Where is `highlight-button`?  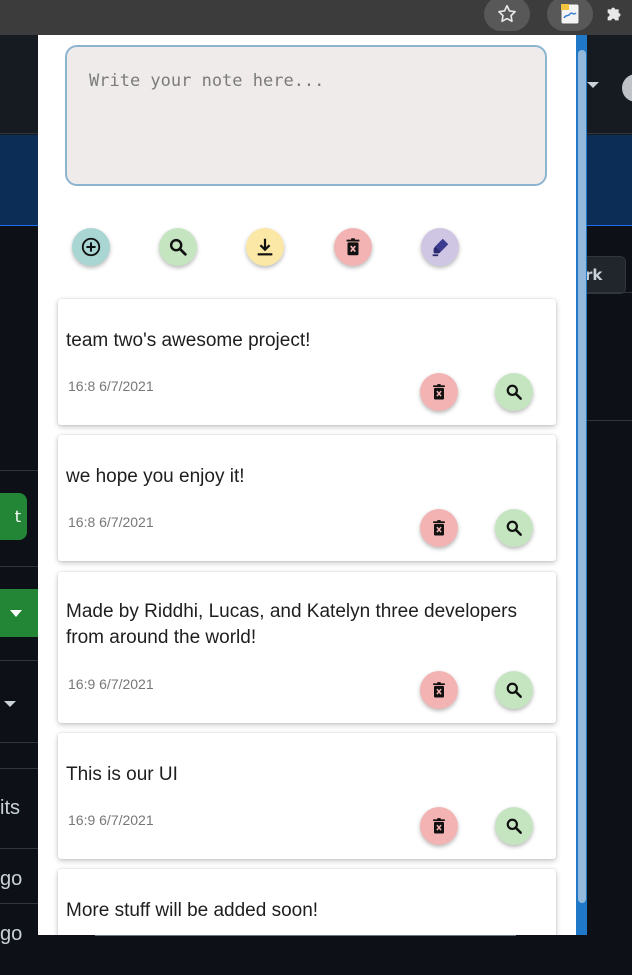 highlight-button is located at coordinates (440, 247).